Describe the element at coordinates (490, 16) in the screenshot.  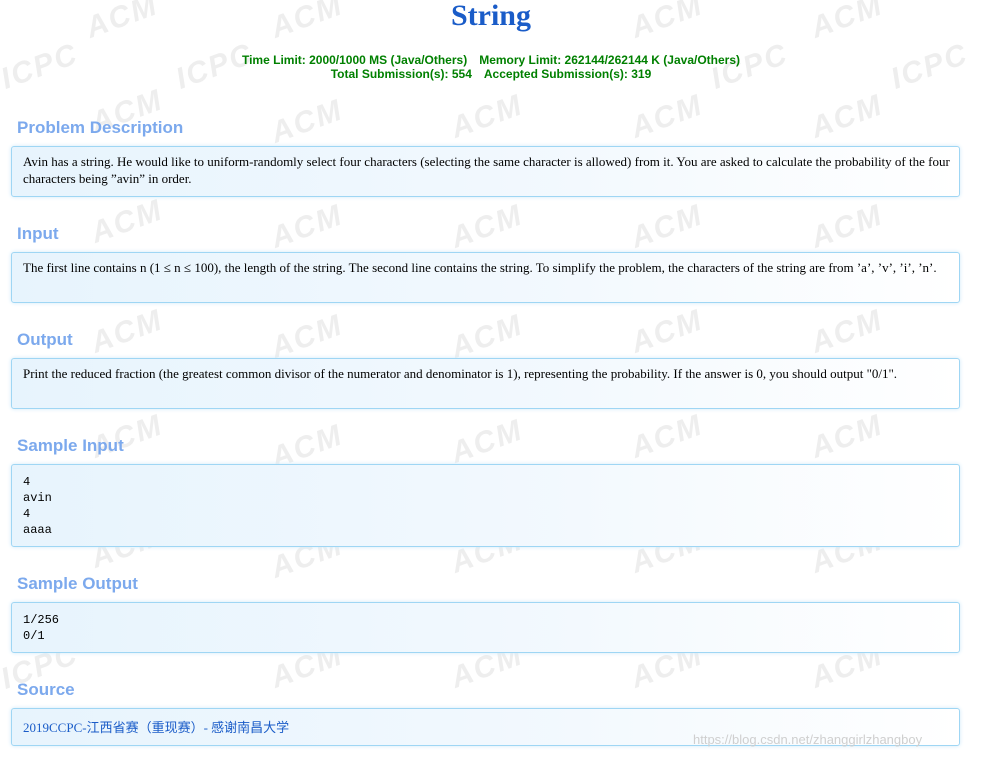
I see `problem-title: String` at that location.